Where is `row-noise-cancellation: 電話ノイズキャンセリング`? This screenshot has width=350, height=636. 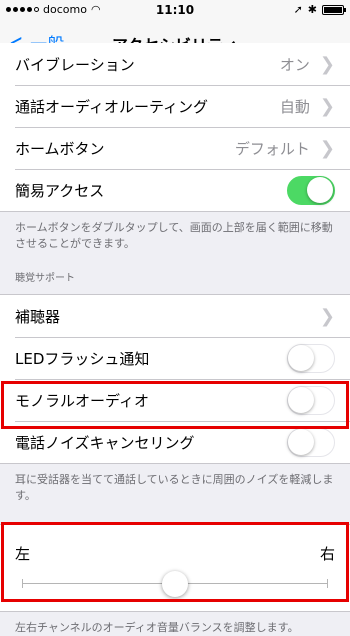
row-noise-cancellation: 電話ノイズキャンセリング is located at coordinates (175, 442).